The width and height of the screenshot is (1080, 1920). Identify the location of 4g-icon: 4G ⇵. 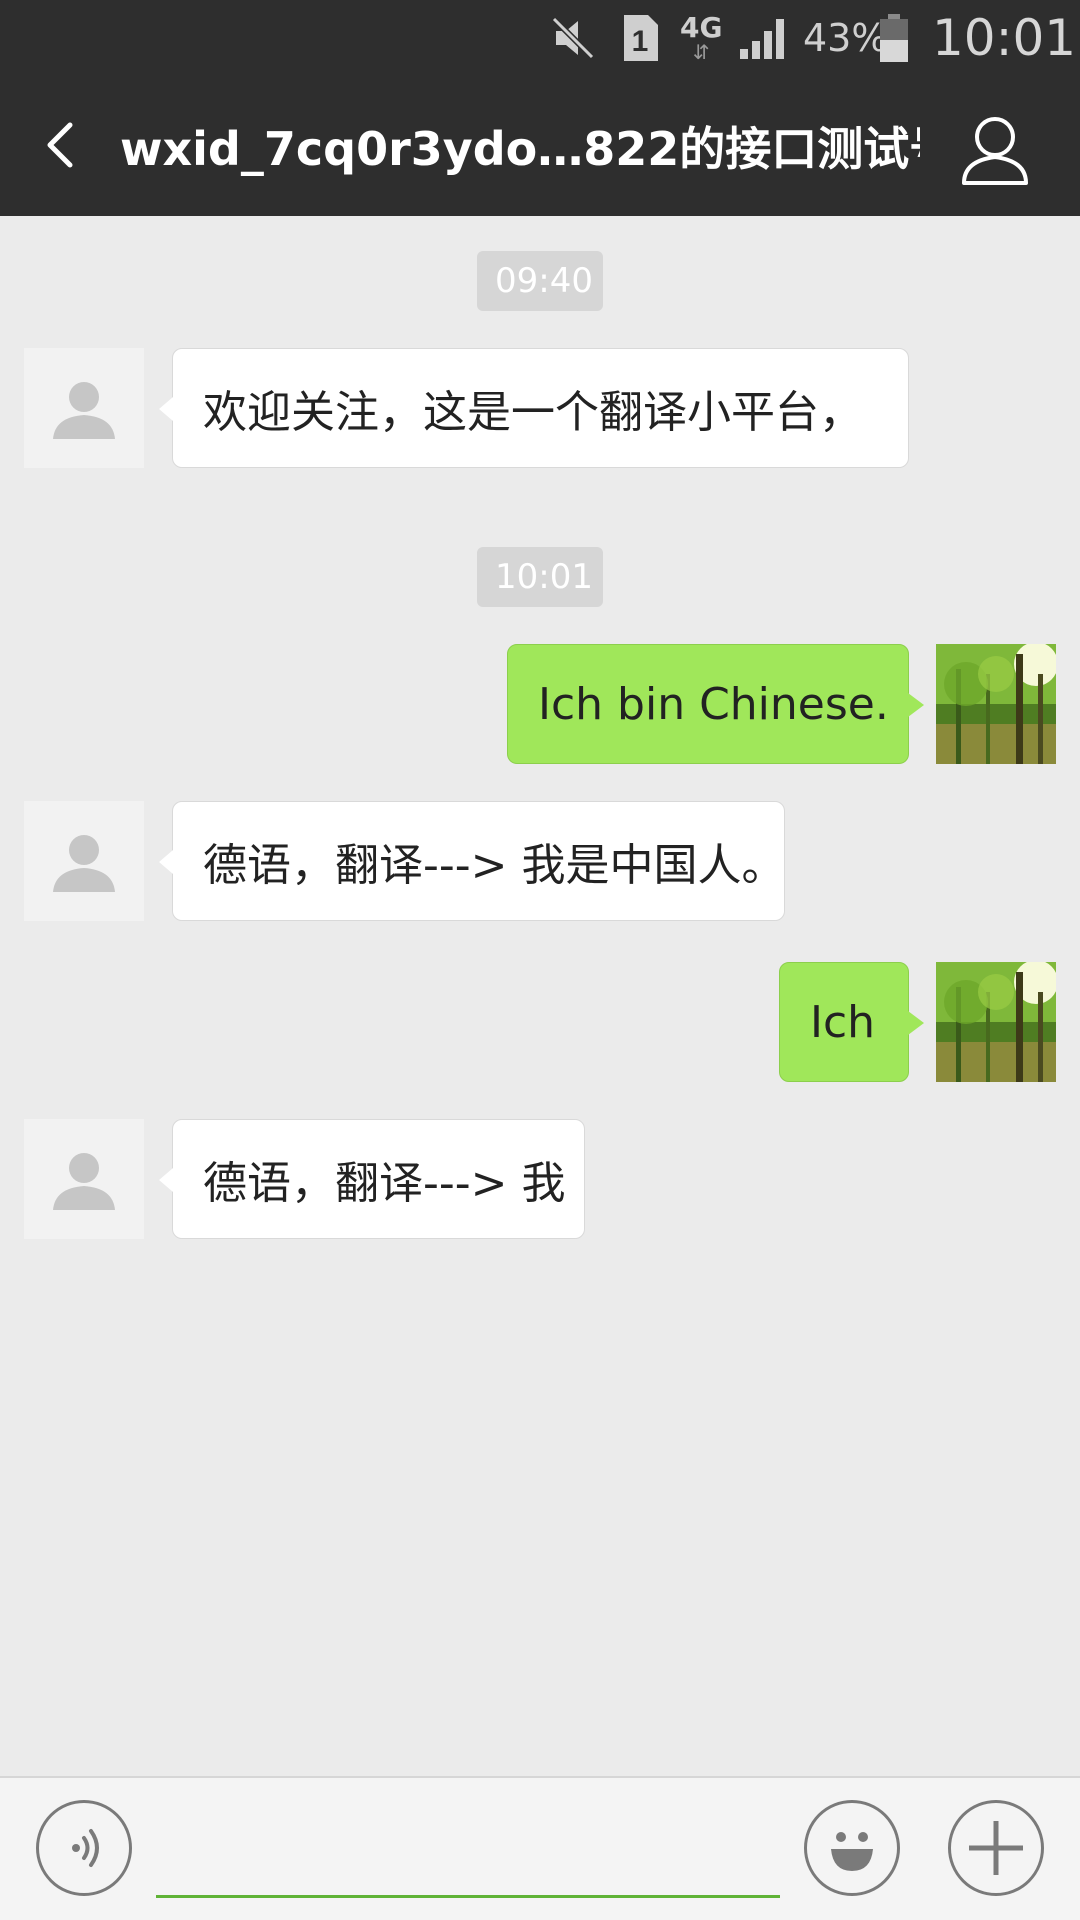
(701, 37).